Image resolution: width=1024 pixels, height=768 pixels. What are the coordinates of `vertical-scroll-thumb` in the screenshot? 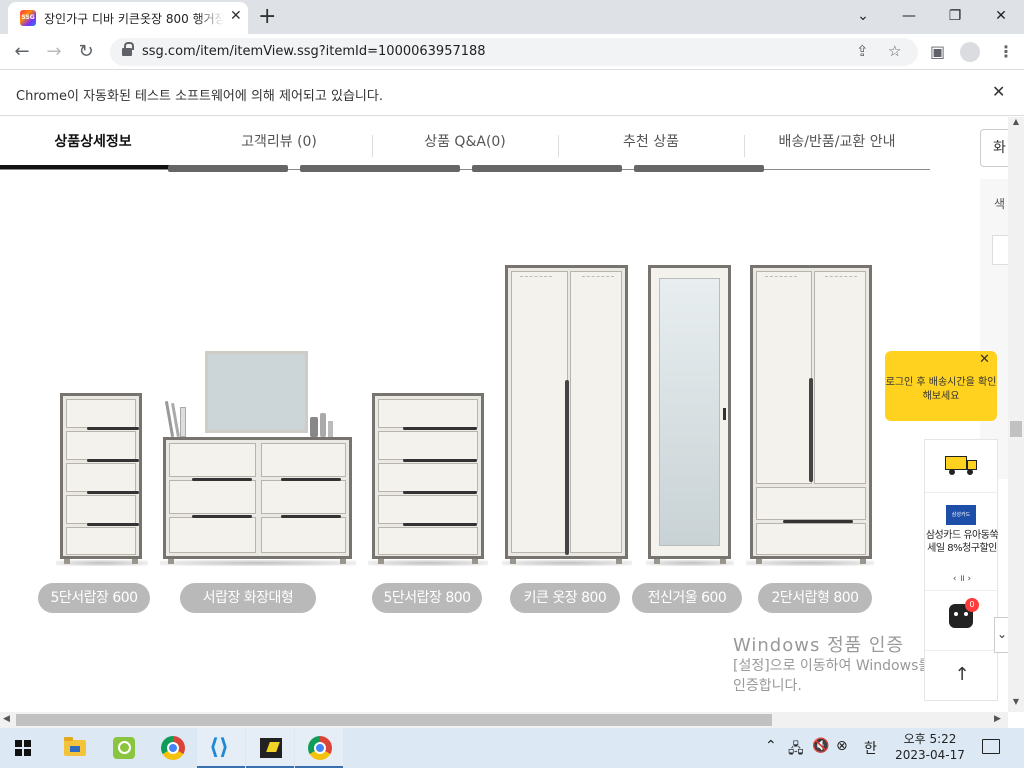 It's located at (1016, 429).